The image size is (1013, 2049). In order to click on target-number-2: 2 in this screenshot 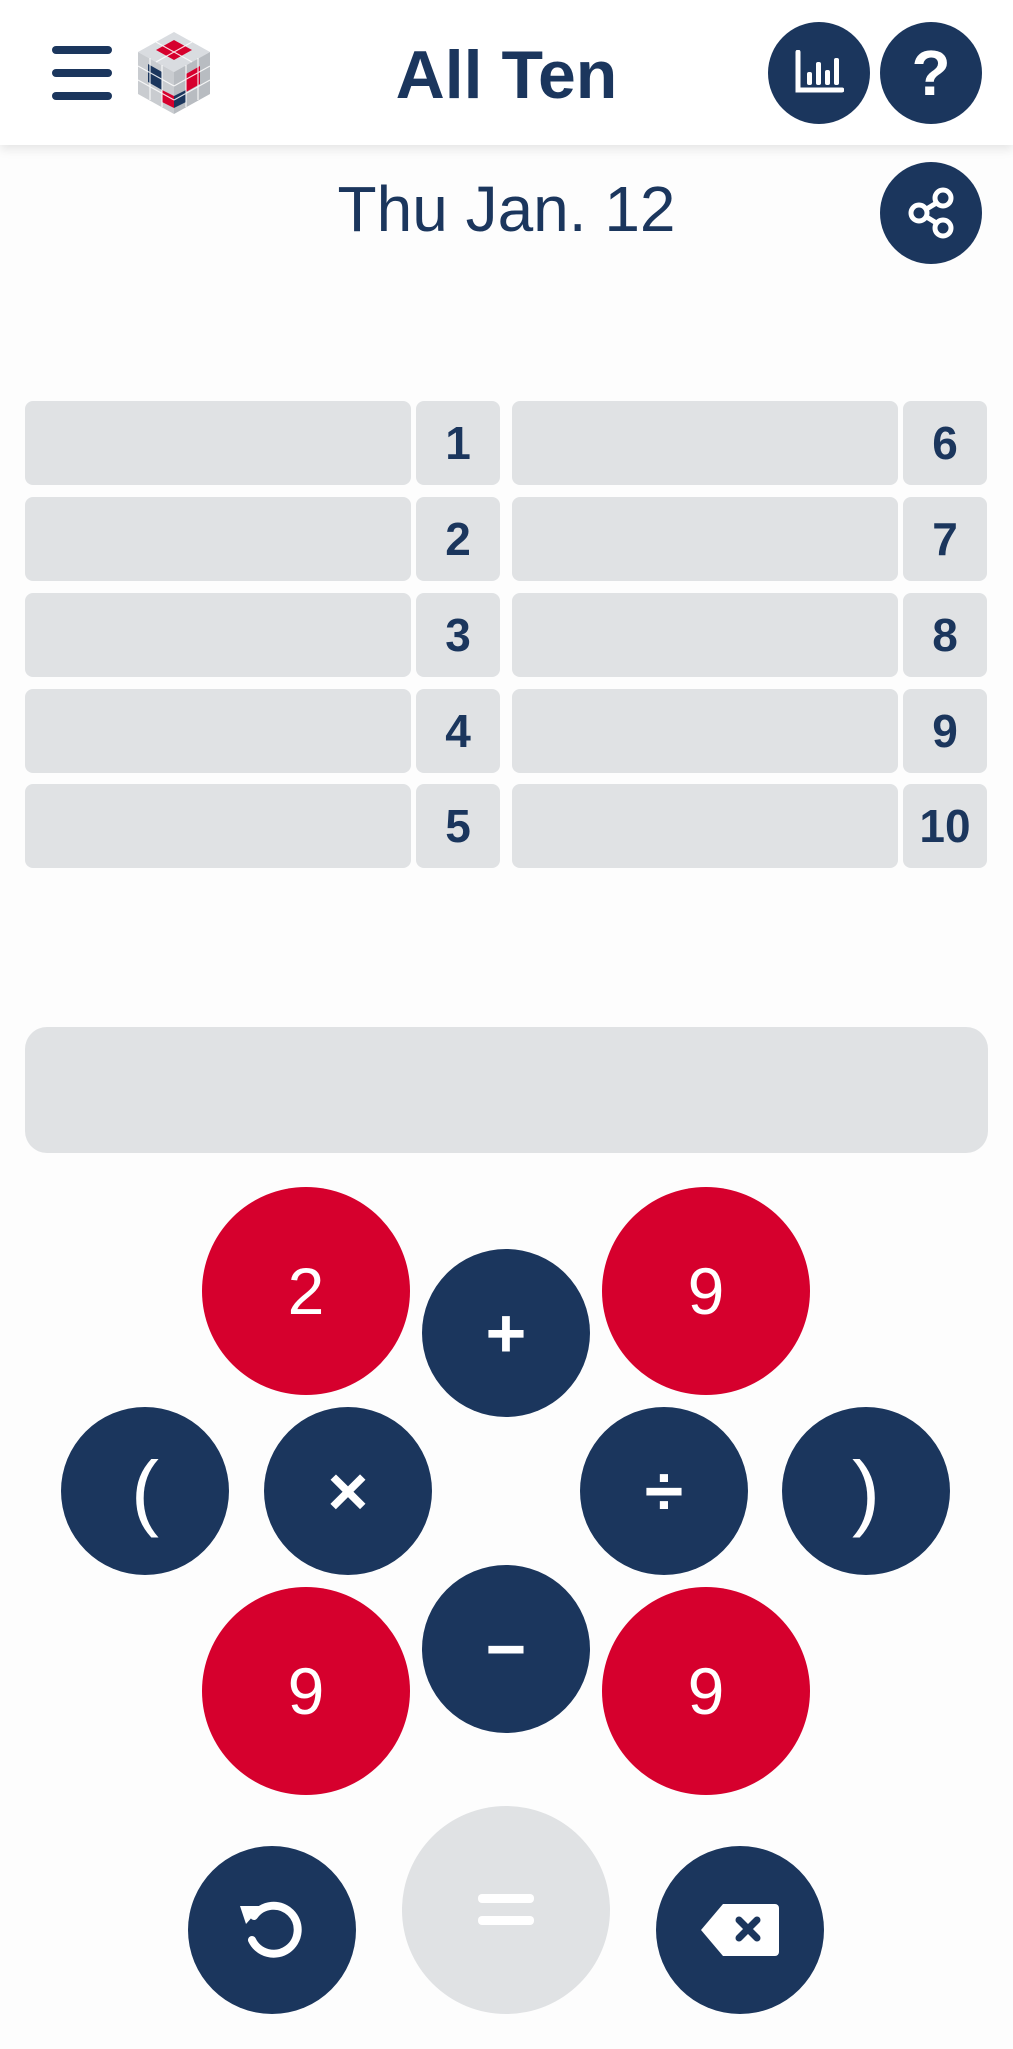, I will do `click(458, 539)`.